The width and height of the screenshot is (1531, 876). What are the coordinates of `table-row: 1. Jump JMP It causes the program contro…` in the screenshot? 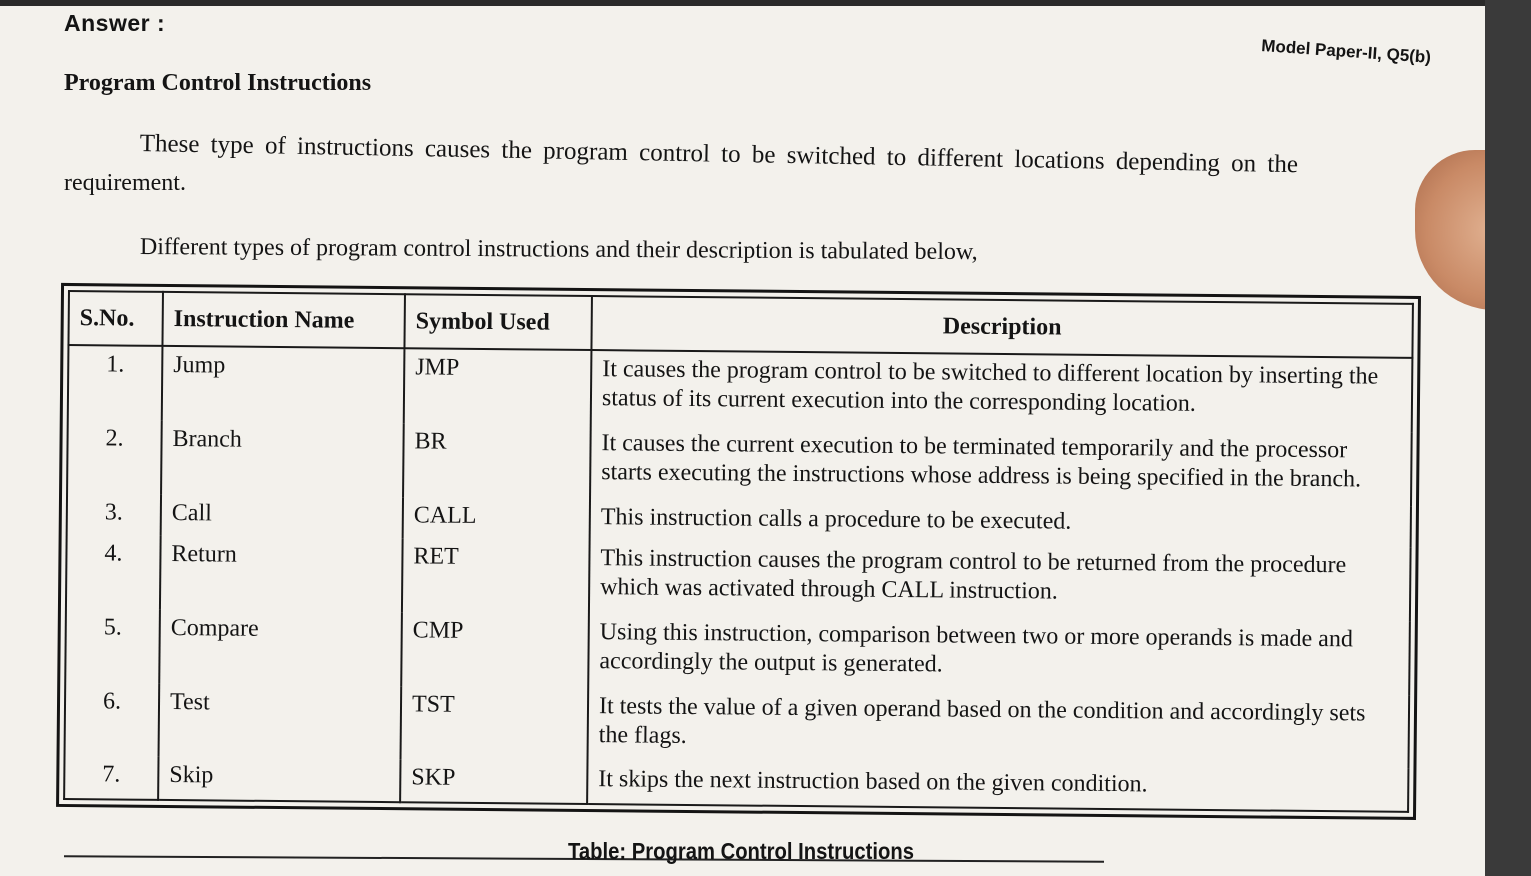 It's located at (740, 389).